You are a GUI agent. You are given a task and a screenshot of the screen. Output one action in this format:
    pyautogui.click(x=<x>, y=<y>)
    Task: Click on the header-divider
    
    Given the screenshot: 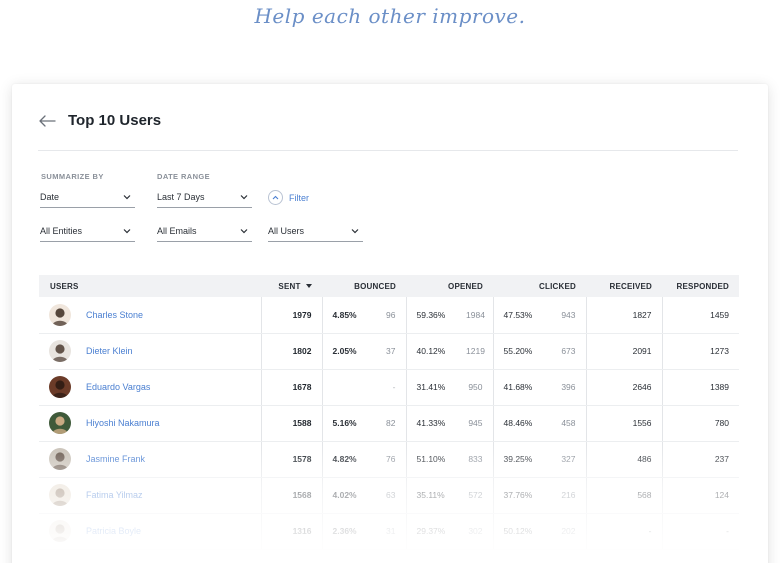 What is the action you would take?
    pyautogui.click(x=388, y=150)
    